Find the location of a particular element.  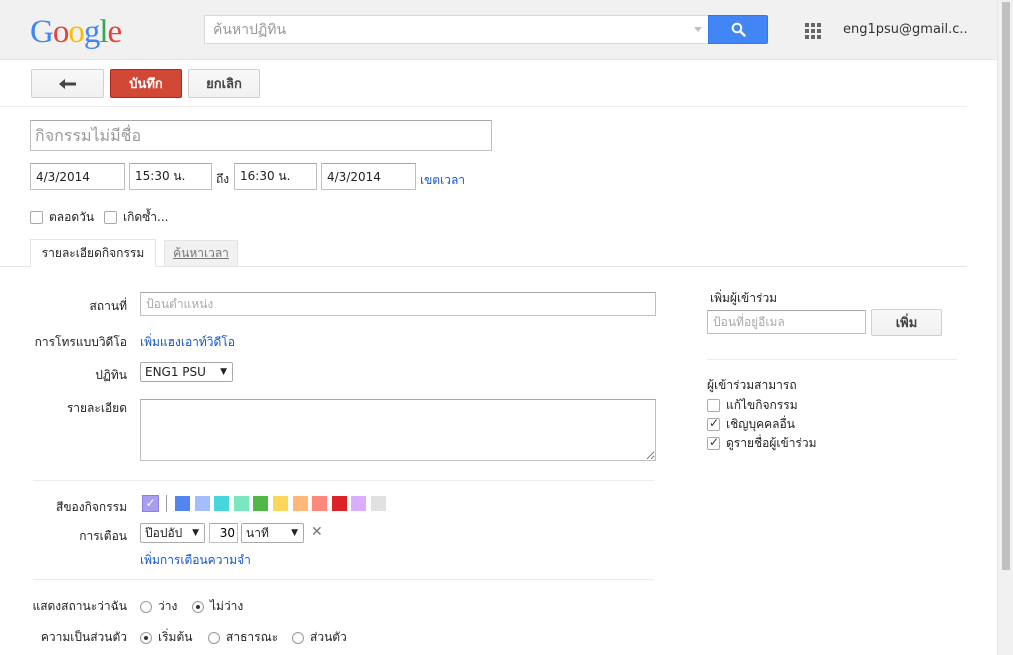

all-day-label: ตลอดวัน is located at coordinates (72, 217).